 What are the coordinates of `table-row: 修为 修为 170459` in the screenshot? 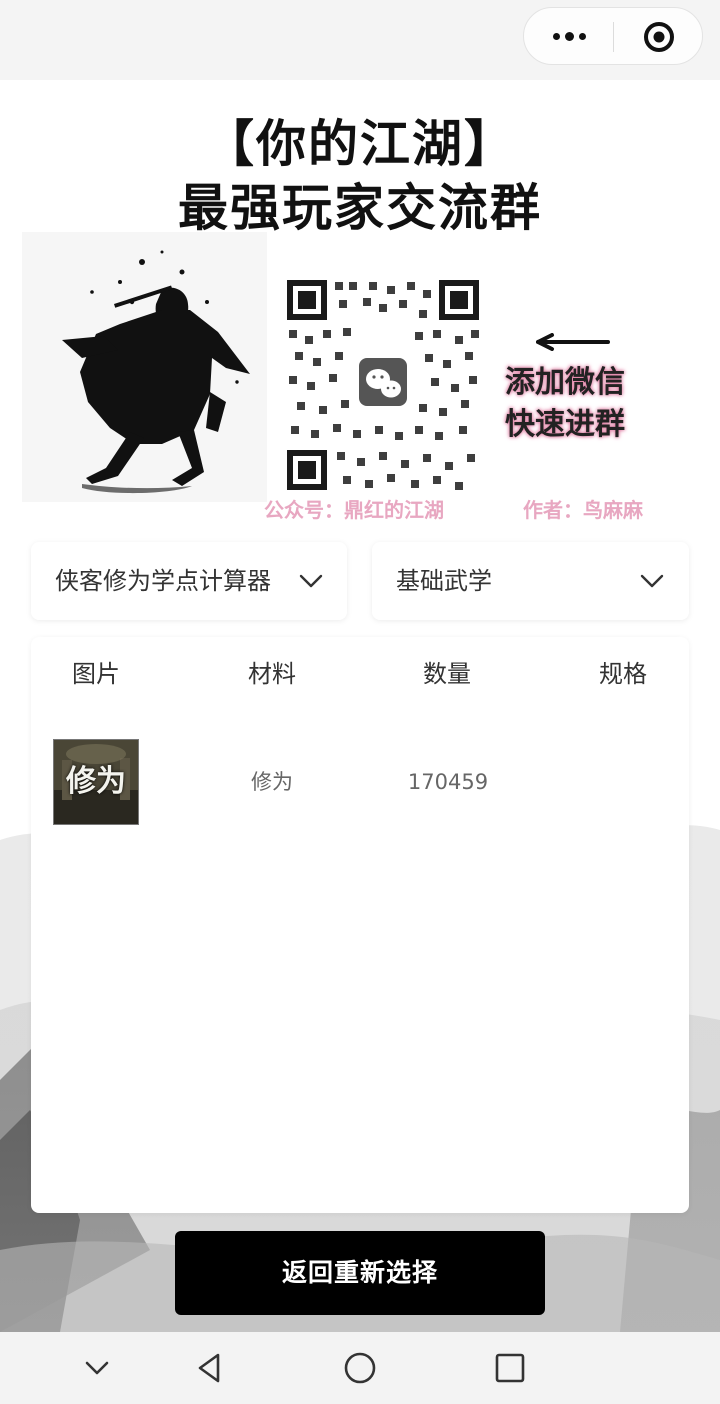 It's located at (360, 783).